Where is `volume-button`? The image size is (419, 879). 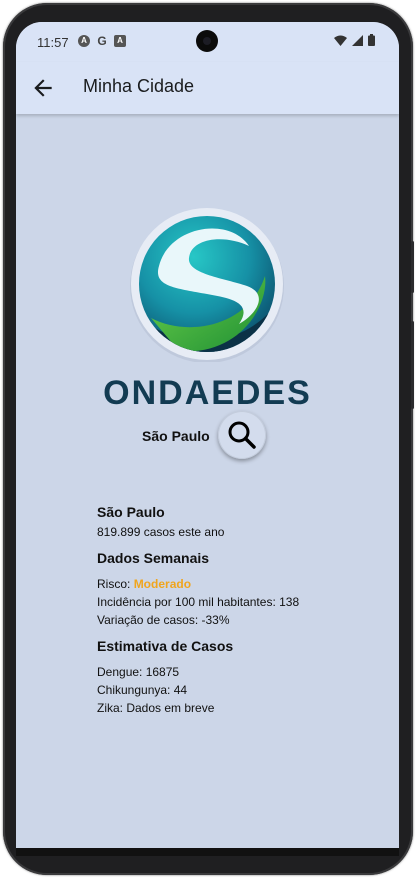
volume-button is located at coordinates (412, 365).